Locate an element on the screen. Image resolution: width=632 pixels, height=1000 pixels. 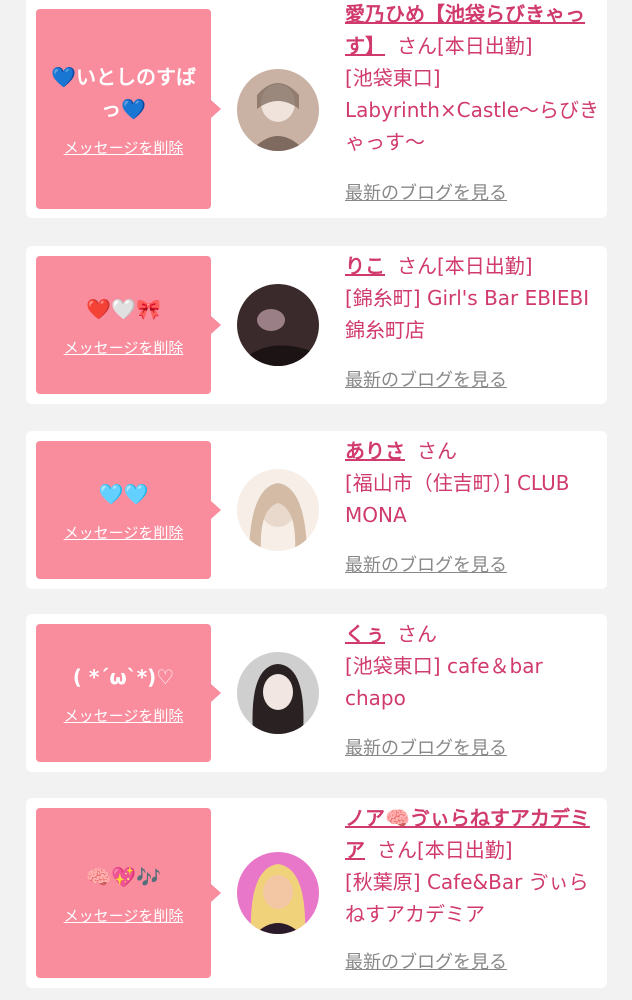
cast-name-link: くぅ is located at coordinates (365, 634).